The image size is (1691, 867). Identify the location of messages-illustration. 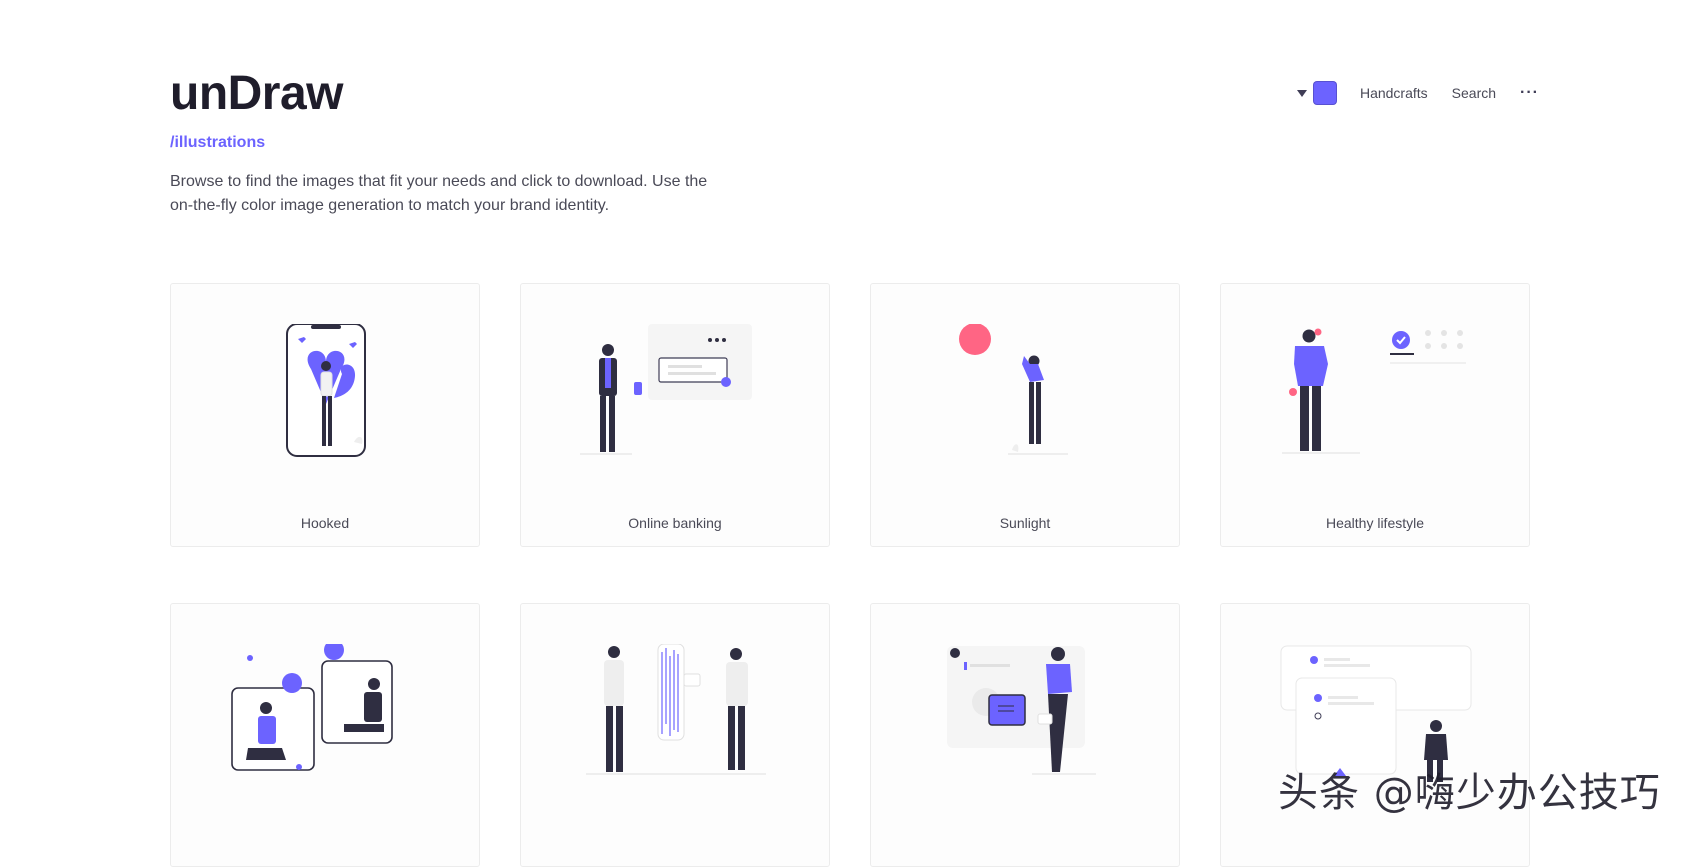
(1021, 710).